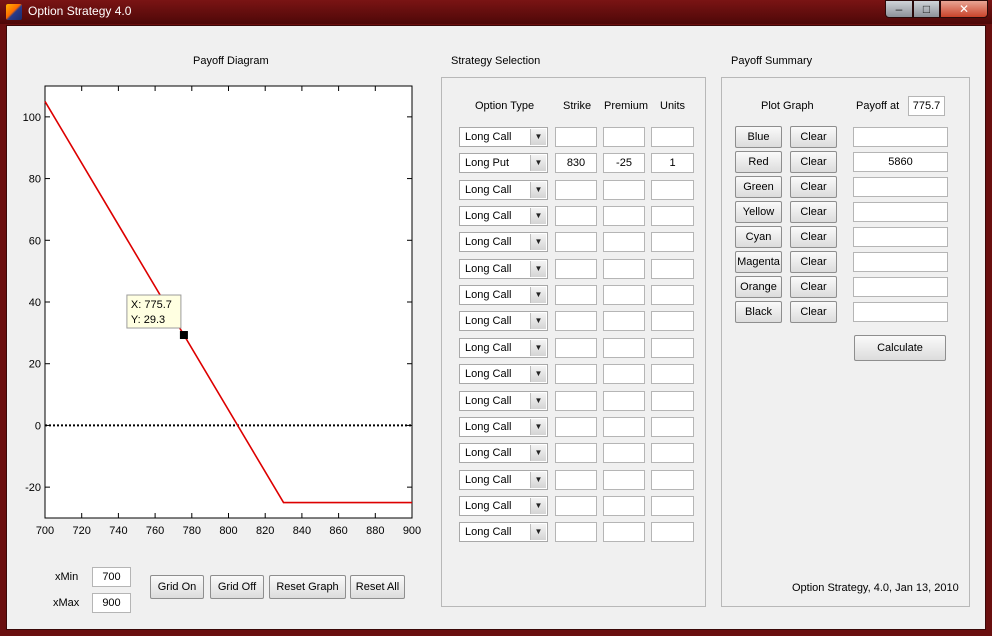  Describe the element at coordinates (672, 163) in the screenshot. I see `units-input: 1` at that location.